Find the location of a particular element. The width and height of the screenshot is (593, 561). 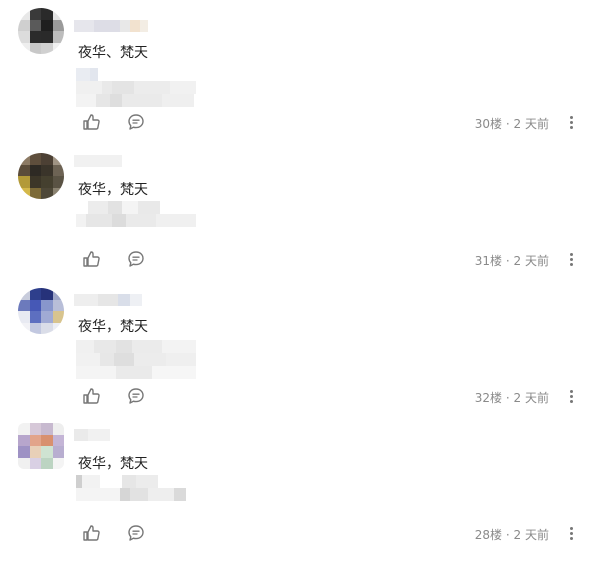

floor-and-time: 31楼 · 2 天前 is located at coordinates (512, 260).